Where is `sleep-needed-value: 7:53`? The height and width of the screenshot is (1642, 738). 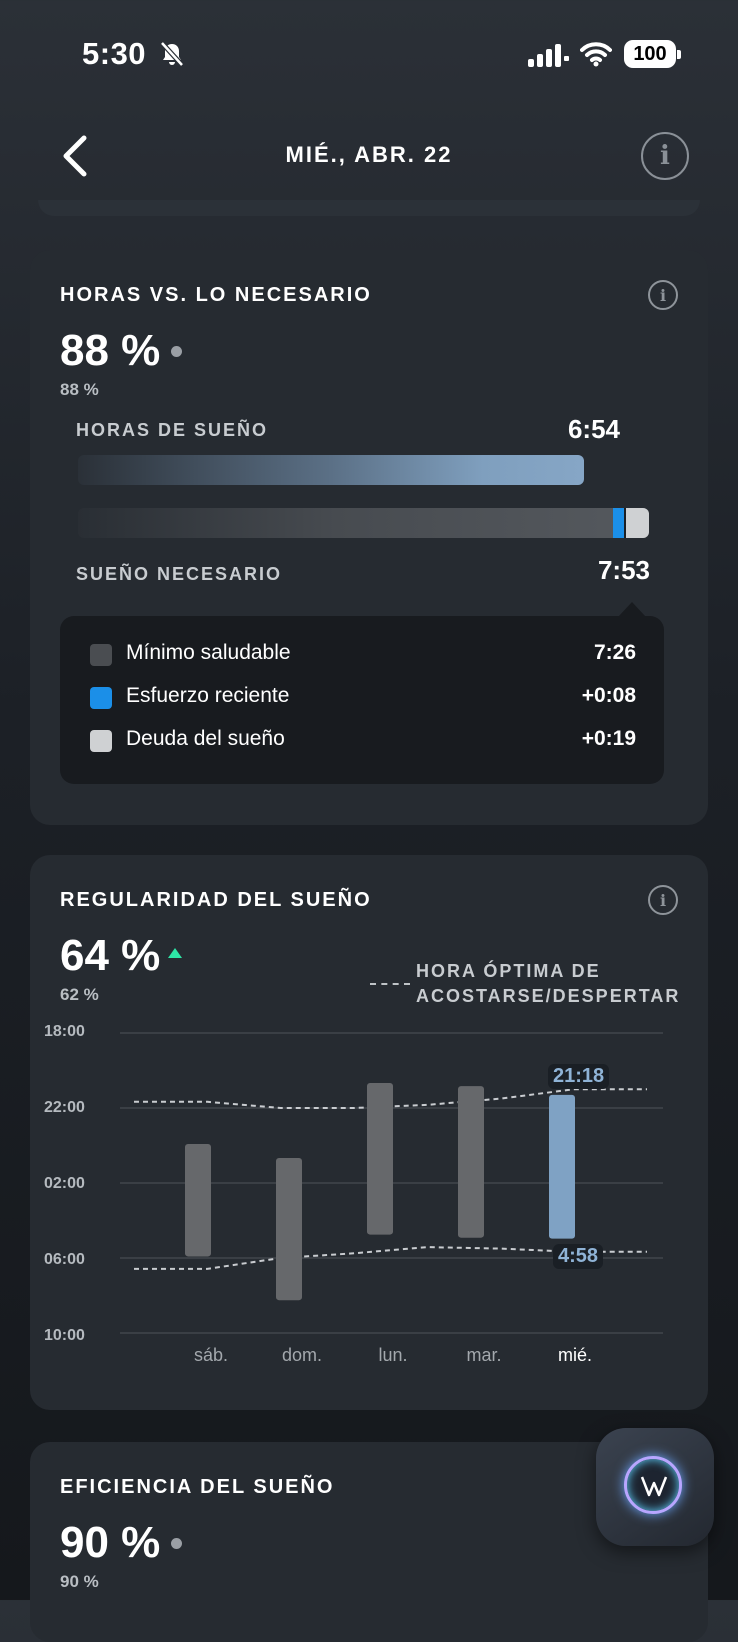 sleep-needed-value: 7:53 is located at coordinates (623, 570).